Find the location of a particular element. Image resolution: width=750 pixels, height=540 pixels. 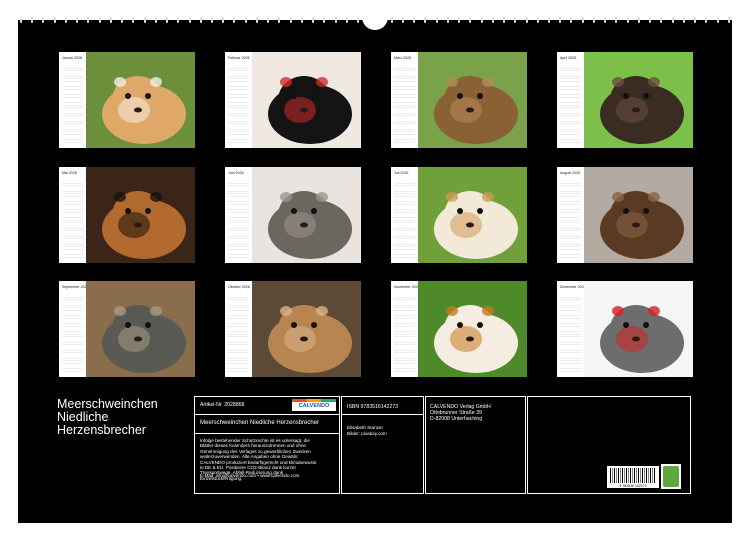

month-page-4: April 2026 is located at coordinates (625, 100).